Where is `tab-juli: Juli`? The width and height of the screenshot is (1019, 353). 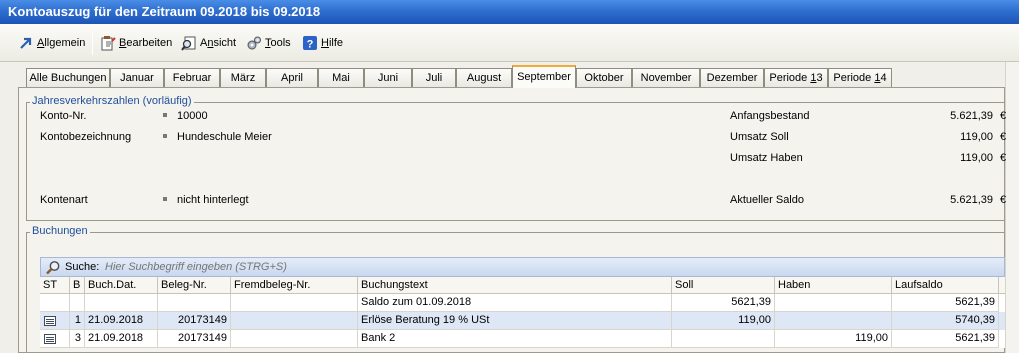 tab-juli: Juli is located at coordinates (434, 78).